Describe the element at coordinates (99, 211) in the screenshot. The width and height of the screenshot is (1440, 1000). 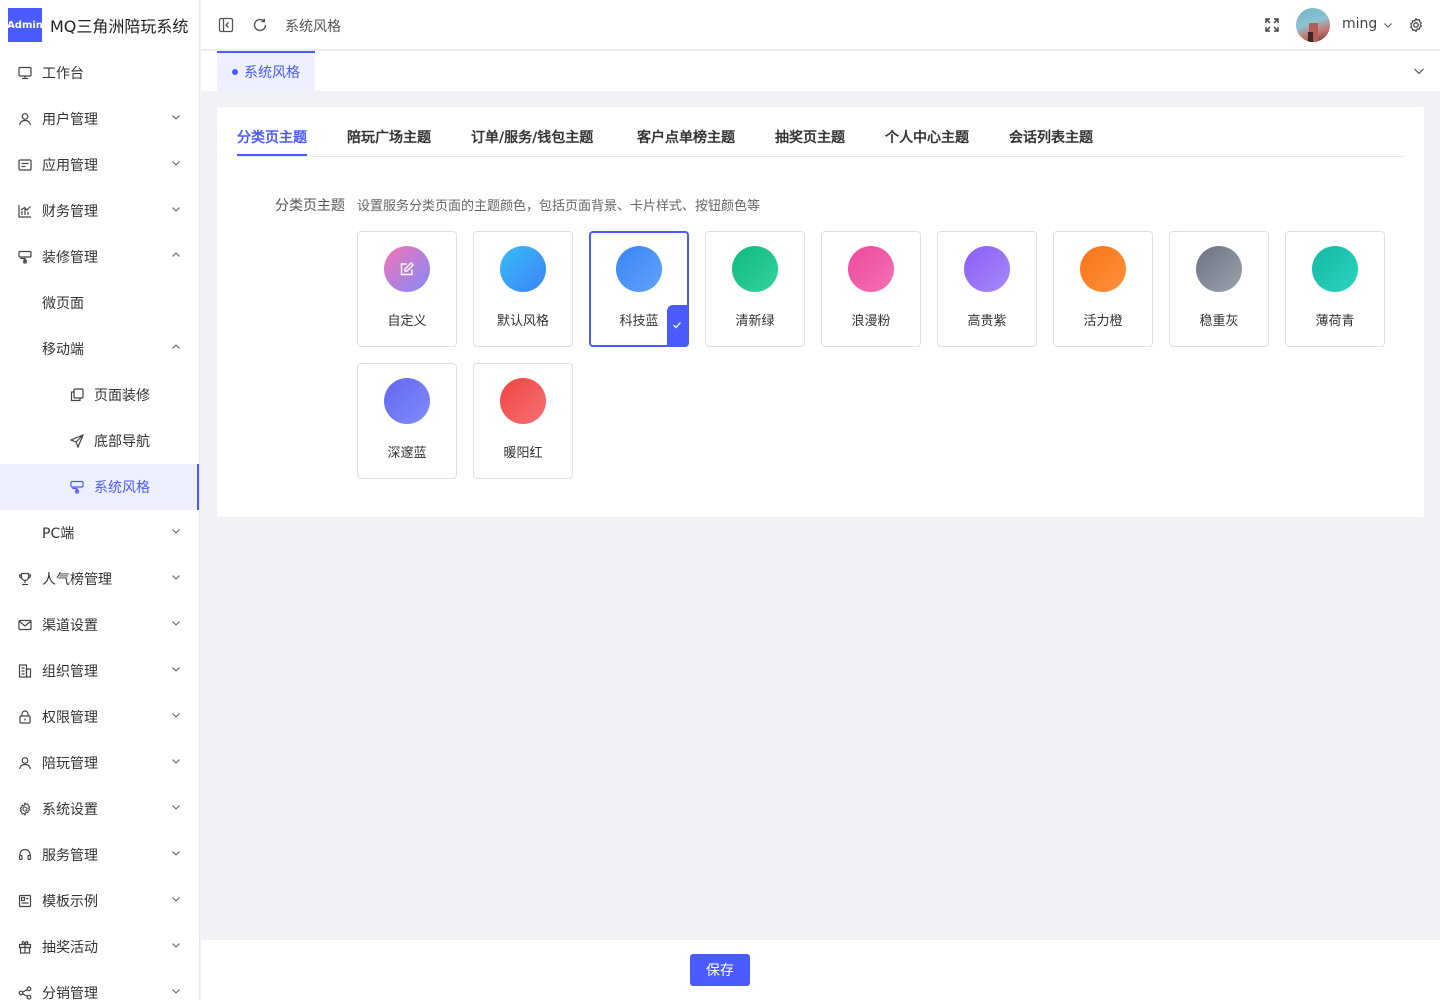
I see `sidebar-item-3: 财务管理` at that location.